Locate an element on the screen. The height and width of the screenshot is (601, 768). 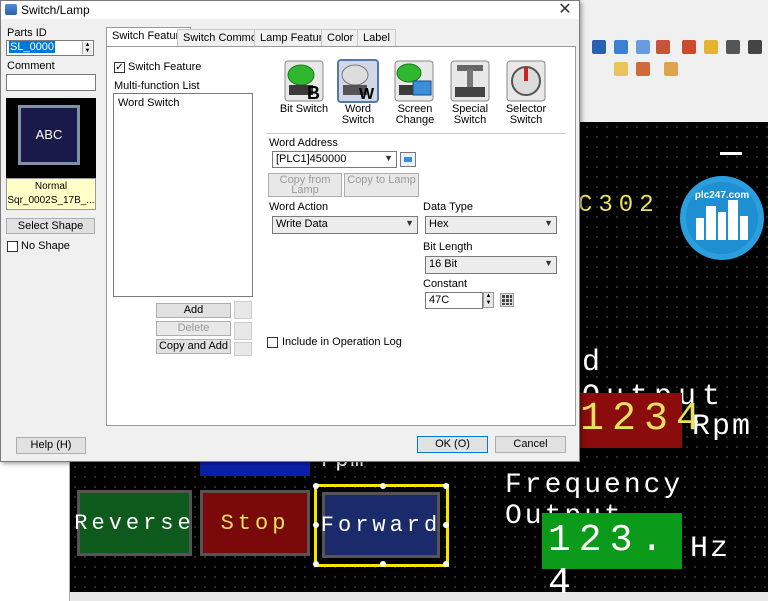
delete-button: Delete is located at coordinates (193, 328).